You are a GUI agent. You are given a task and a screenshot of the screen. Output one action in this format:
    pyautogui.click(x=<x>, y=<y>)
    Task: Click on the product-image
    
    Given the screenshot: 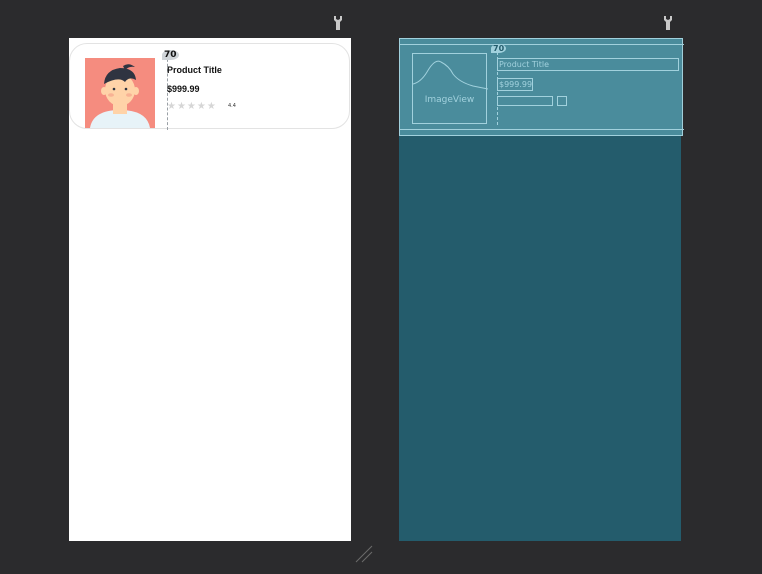 What is the action you would take?
    pyautogui.click(x=120, y=93)
    